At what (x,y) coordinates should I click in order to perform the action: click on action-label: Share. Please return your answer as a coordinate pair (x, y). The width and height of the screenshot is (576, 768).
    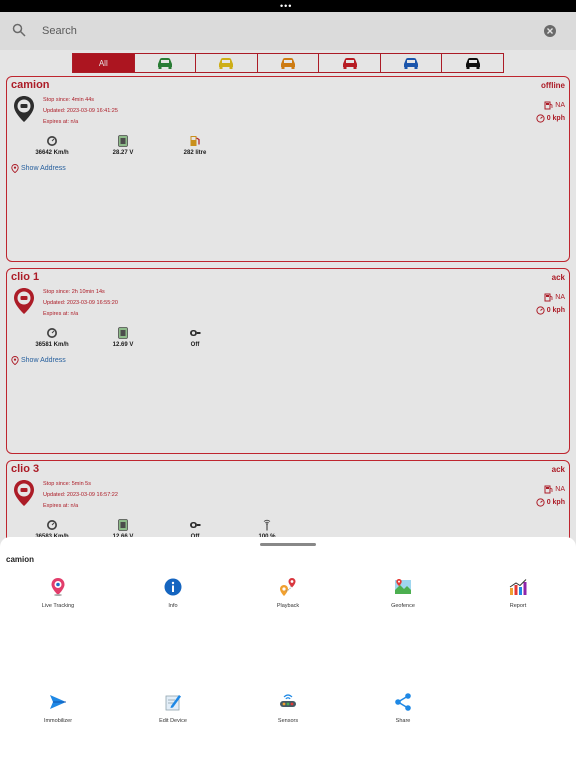
    Looking at the image, I should click on (403, 721).